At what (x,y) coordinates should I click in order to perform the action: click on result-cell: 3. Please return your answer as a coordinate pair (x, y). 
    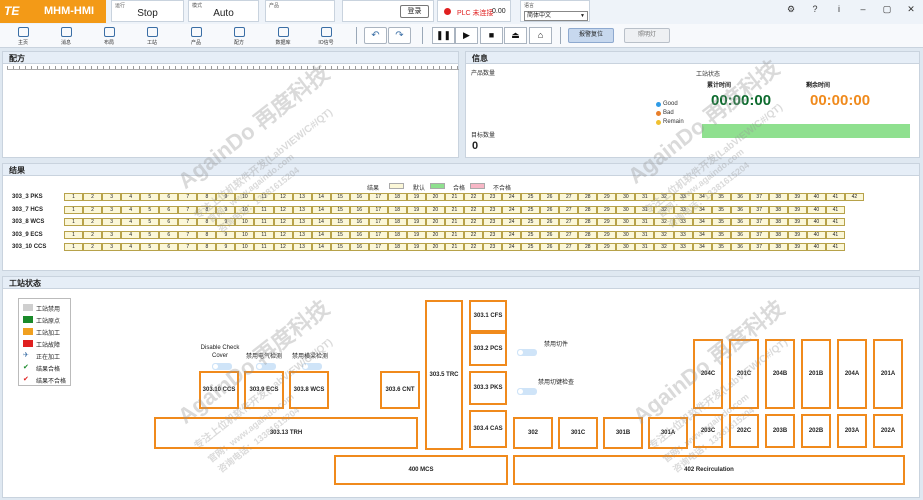
    Looking at the image, I should click on (112, 247).